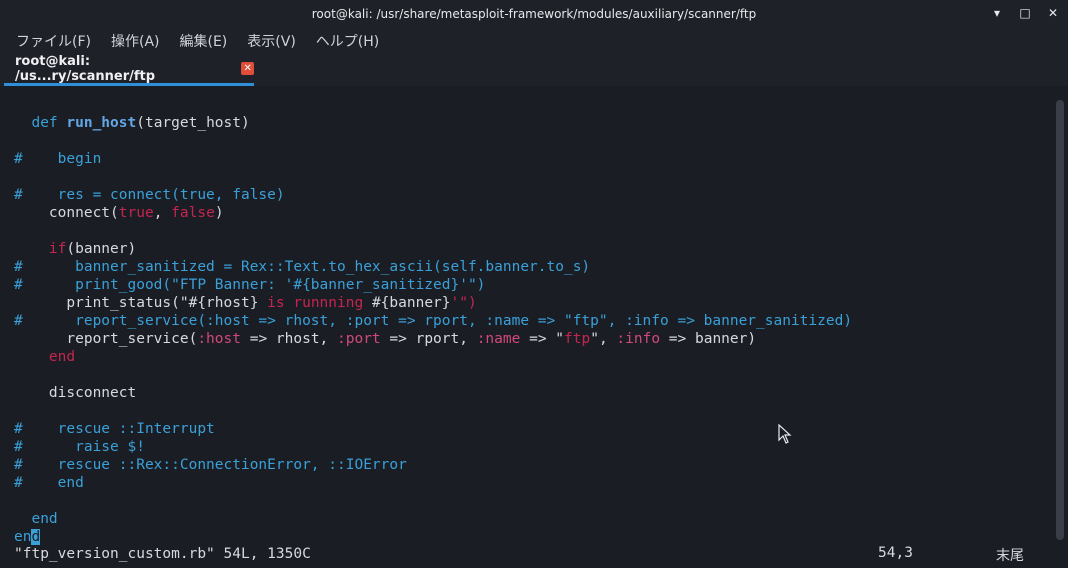  What do you see at coordinates (135, 41) in the screenshot?
I see `menu-actions: 操作(A)` at bounding box center [135, 41].